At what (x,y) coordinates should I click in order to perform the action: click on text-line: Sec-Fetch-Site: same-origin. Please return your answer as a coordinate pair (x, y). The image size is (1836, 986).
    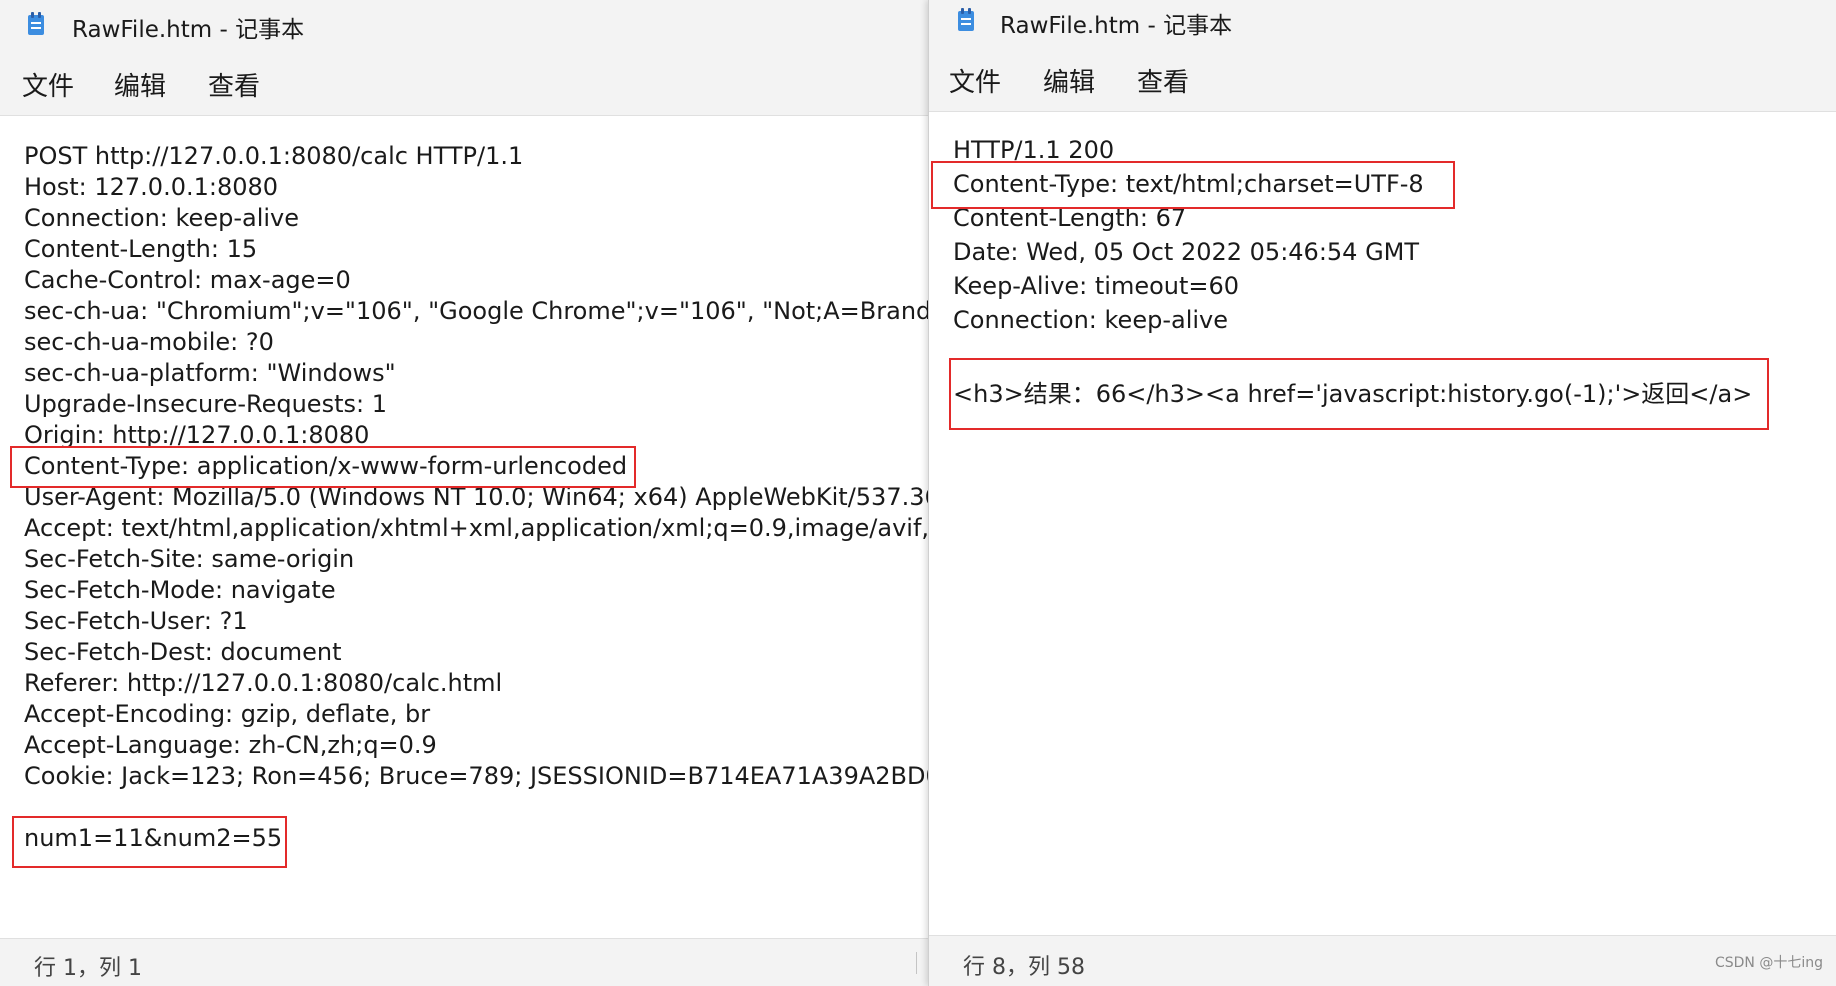
    Looking at the image, I should click on (189, 559).